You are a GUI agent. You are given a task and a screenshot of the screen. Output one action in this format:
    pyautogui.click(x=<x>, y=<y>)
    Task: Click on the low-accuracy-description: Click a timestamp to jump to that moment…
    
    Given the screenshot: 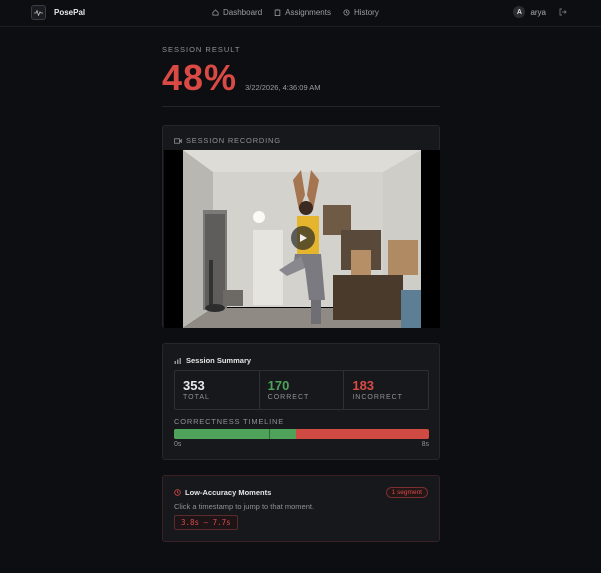 What is the action you would take?
    pyautogui.click(x=244, y=506)
    